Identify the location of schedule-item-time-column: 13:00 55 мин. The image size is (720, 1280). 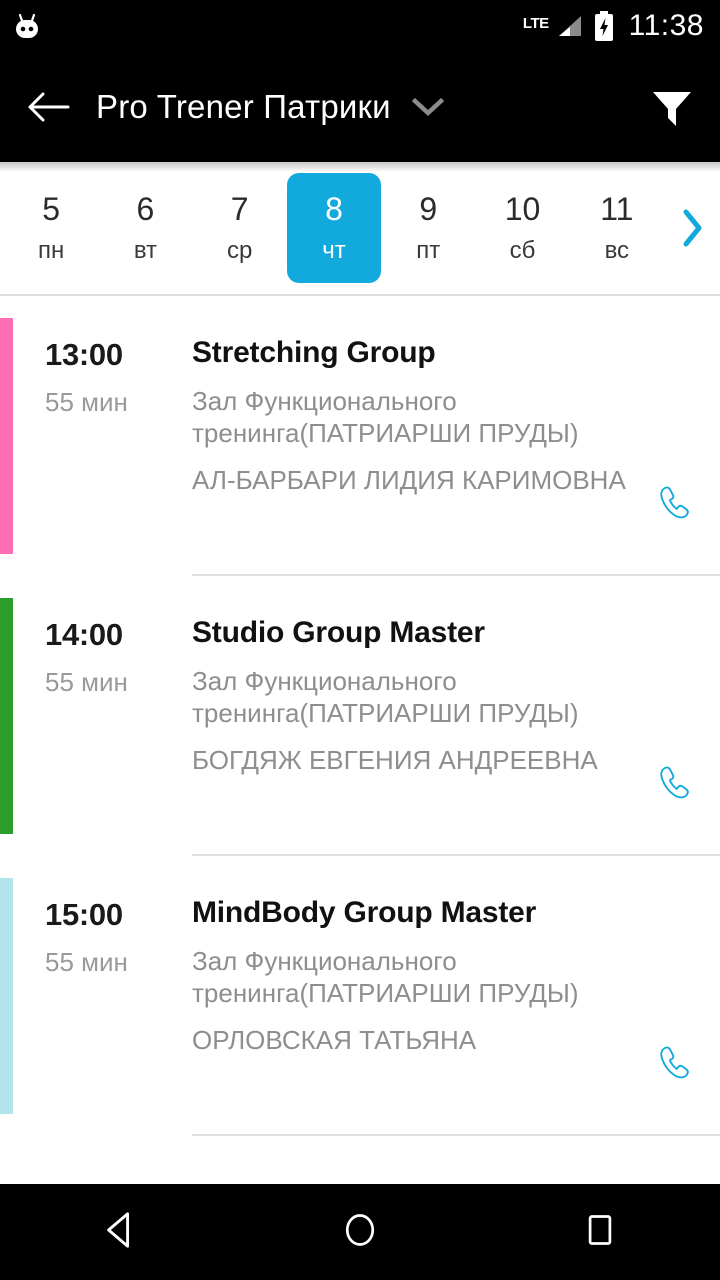
(102, 436).